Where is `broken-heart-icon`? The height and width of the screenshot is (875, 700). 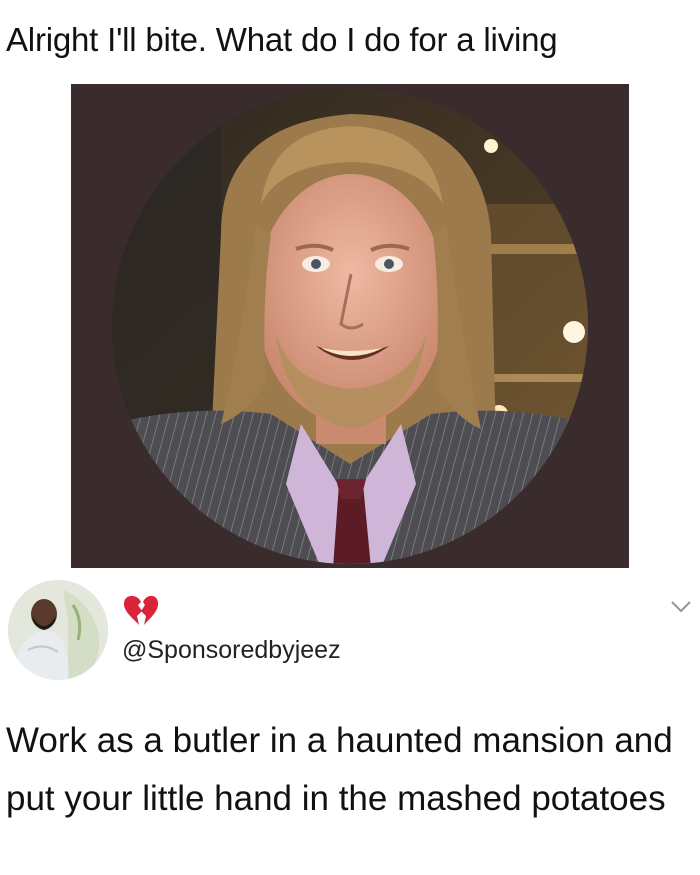 broken-heart-icon is located at coordinates (141, 610).